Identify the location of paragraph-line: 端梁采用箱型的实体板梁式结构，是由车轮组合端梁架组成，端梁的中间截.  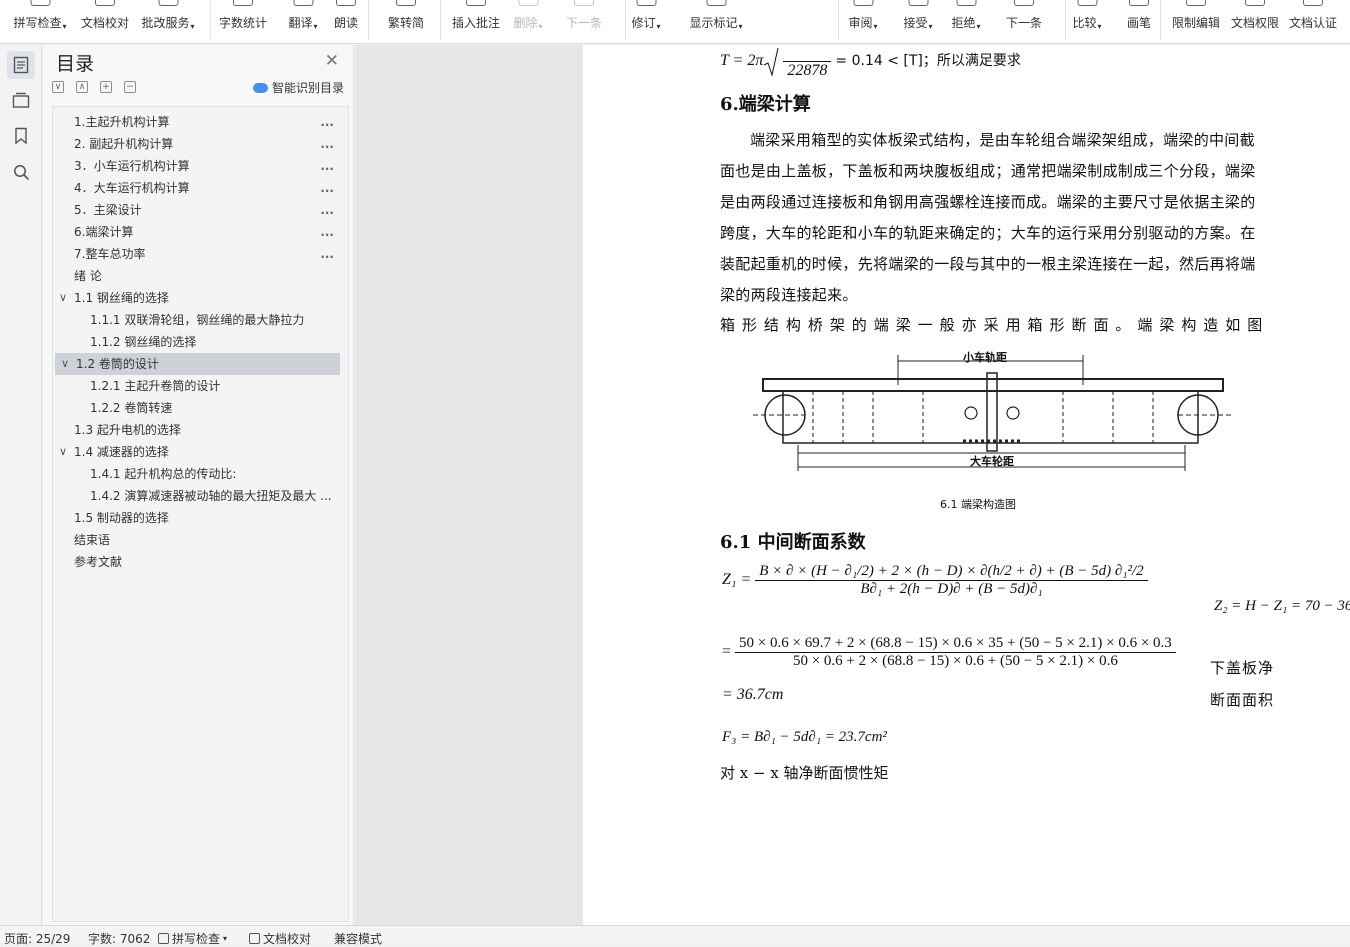
(1002, 140).